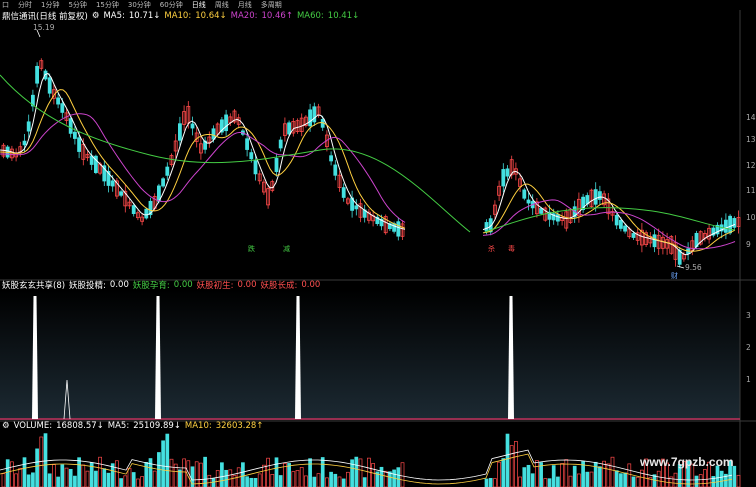 The height and width of the screenshot is (487, 756). I want to click on price-tick: 11, so click(751, 190).